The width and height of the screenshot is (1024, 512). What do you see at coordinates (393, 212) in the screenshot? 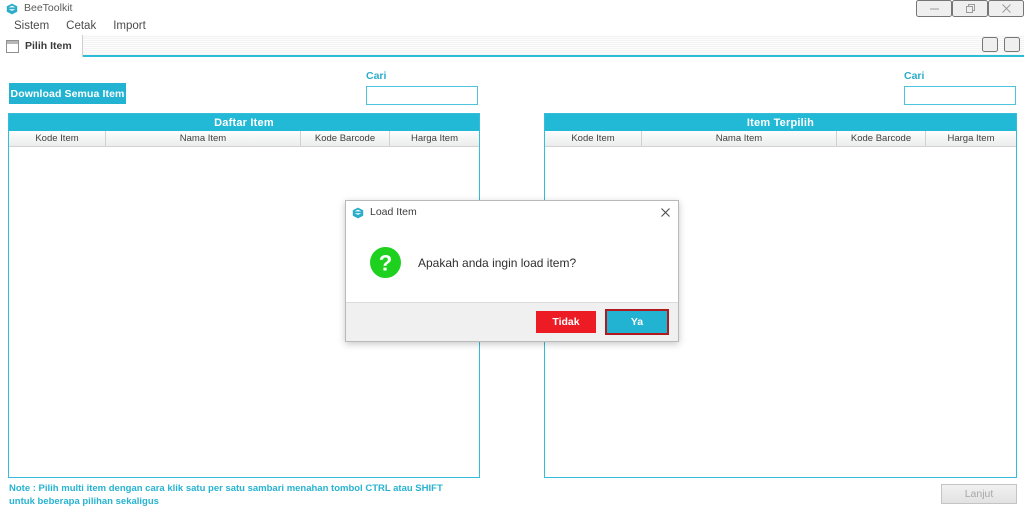
I see `dialog-title: Load Item` at bounding box center [393, 212].